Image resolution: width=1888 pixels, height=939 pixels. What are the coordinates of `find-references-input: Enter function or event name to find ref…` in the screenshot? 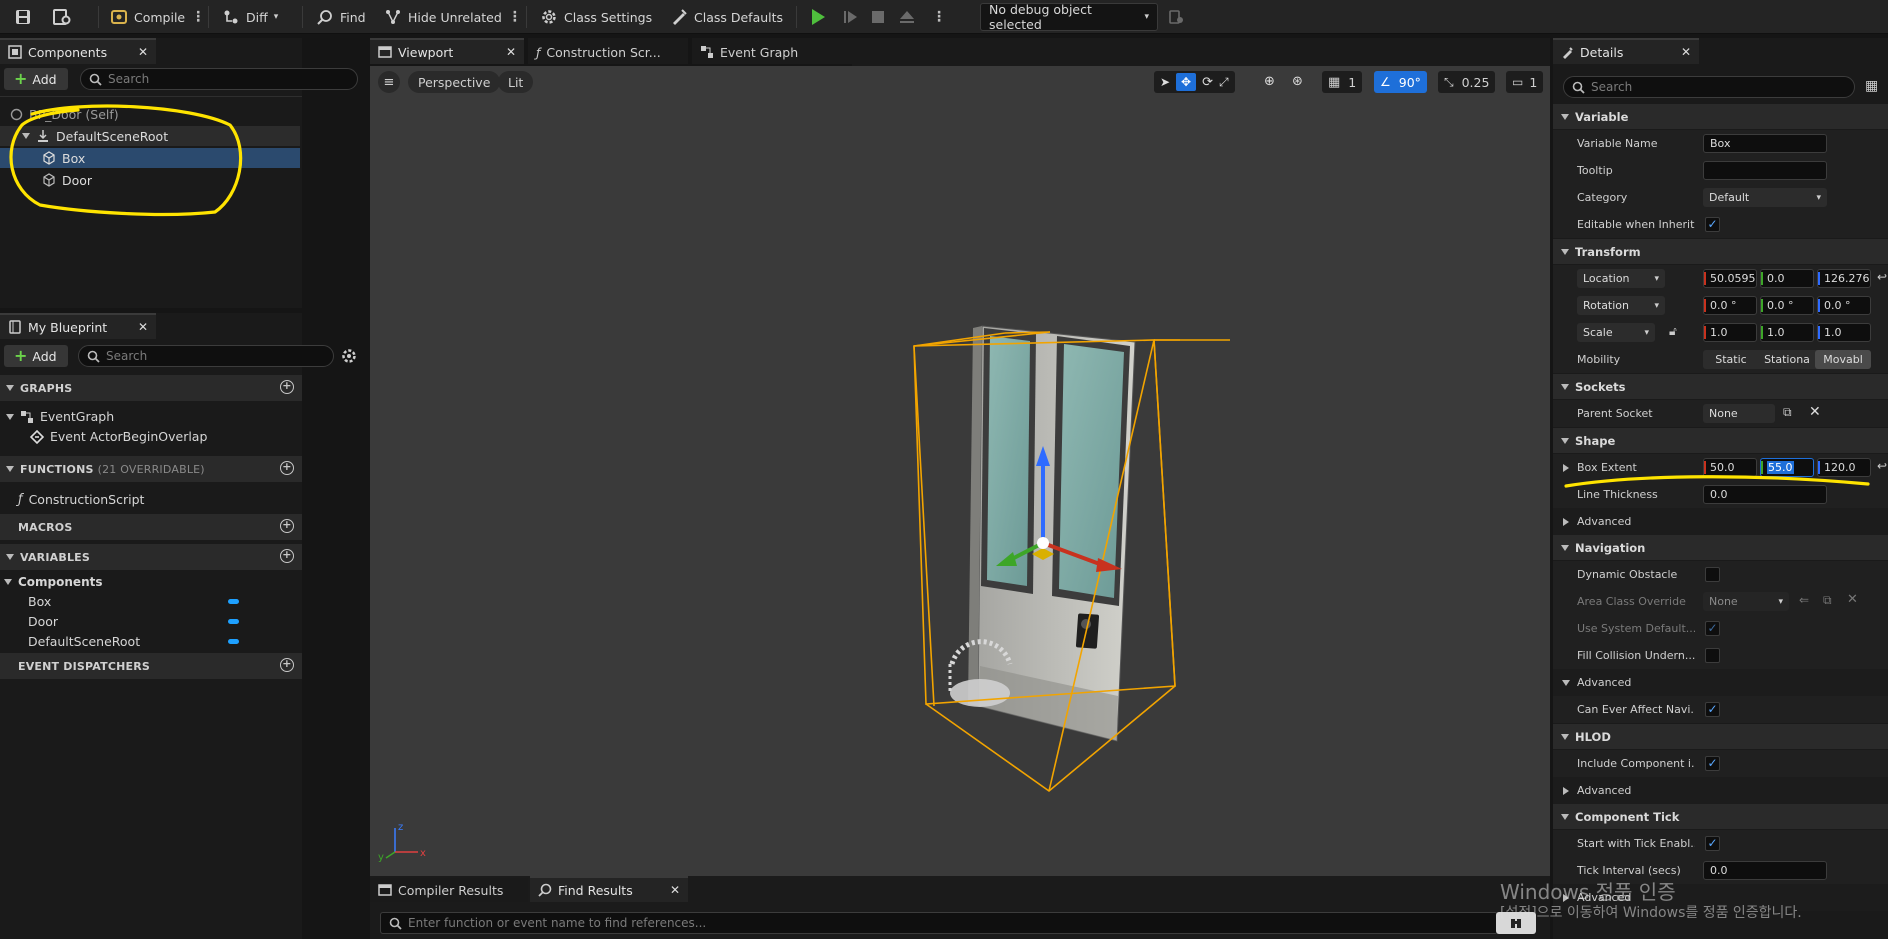 It's located at (939, 923).